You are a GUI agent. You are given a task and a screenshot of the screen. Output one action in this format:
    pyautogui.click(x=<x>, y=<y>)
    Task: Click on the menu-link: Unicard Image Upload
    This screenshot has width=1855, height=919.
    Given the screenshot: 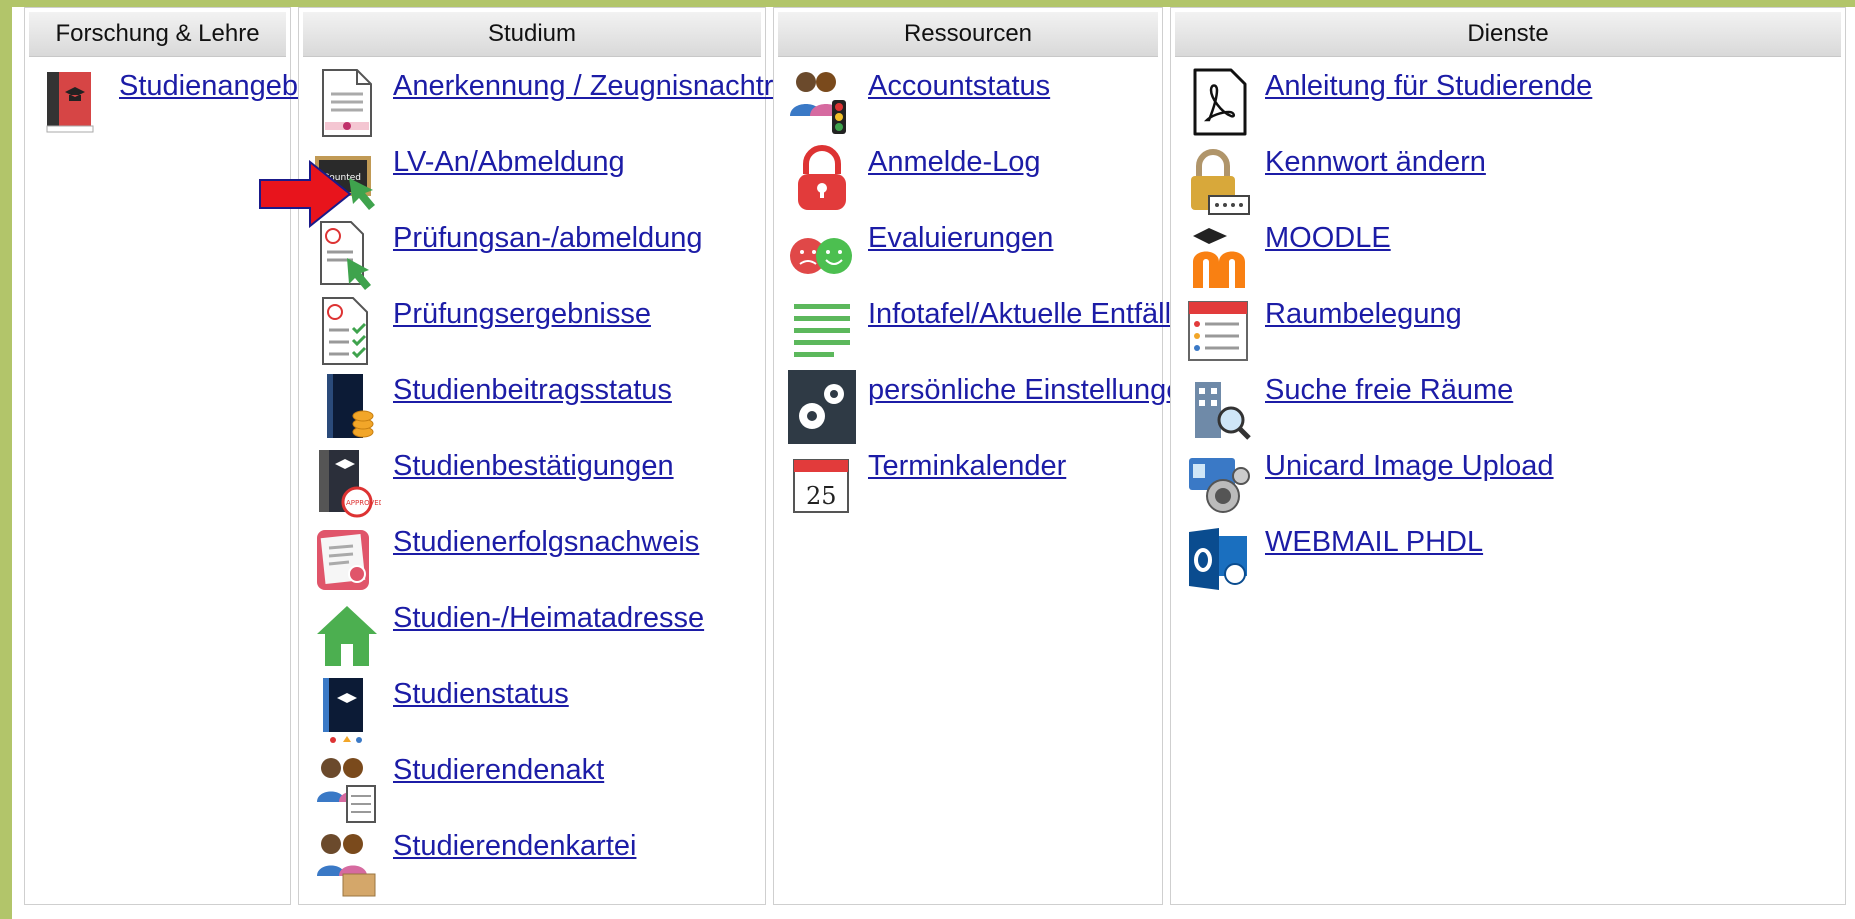 What is the action you would take?
    pyautogui.click(x=1409, y=466)
    